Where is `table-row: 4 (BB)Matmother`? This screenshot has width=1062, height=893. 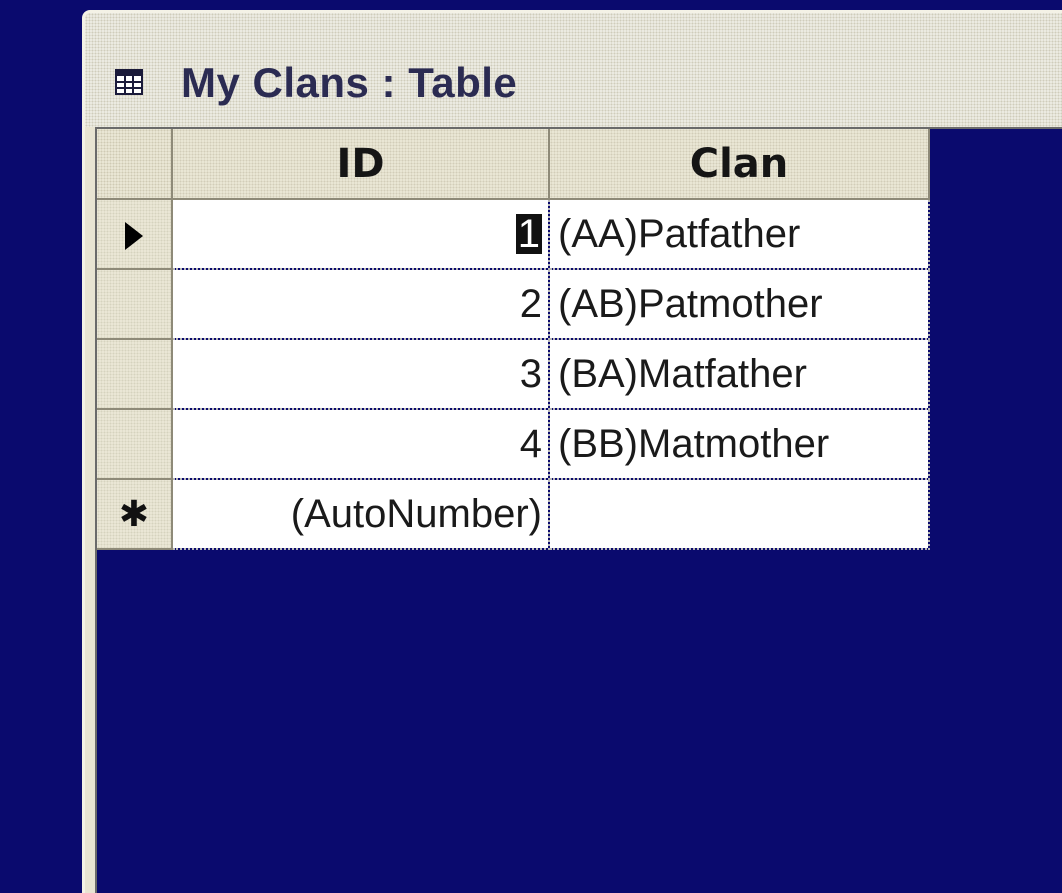
table-row: 4 (BB)Matmother is located at coordinates (513, 444).